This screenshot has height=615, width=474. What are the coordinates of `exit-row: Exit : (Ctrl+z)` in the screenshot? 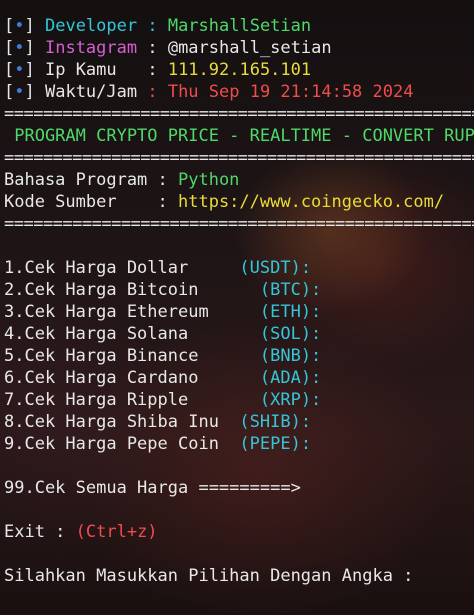 It's located at (239, 532).